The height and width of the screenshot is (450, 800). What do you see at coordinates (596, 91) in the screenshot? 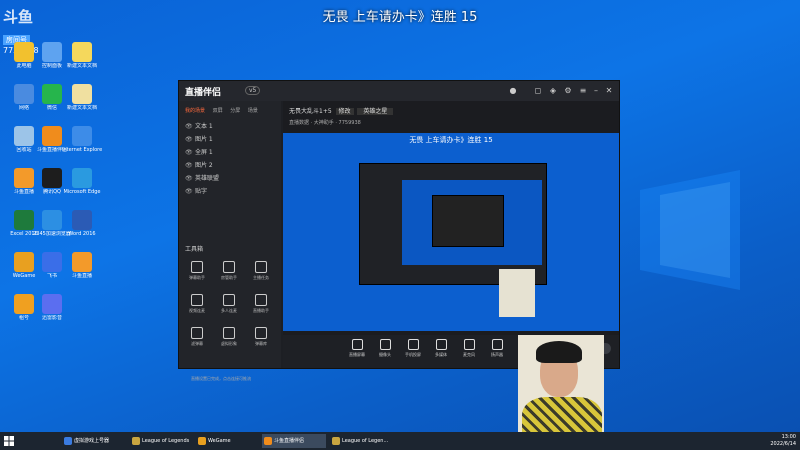
I see `minimize-icon: –` at bounding box center [596, 91].